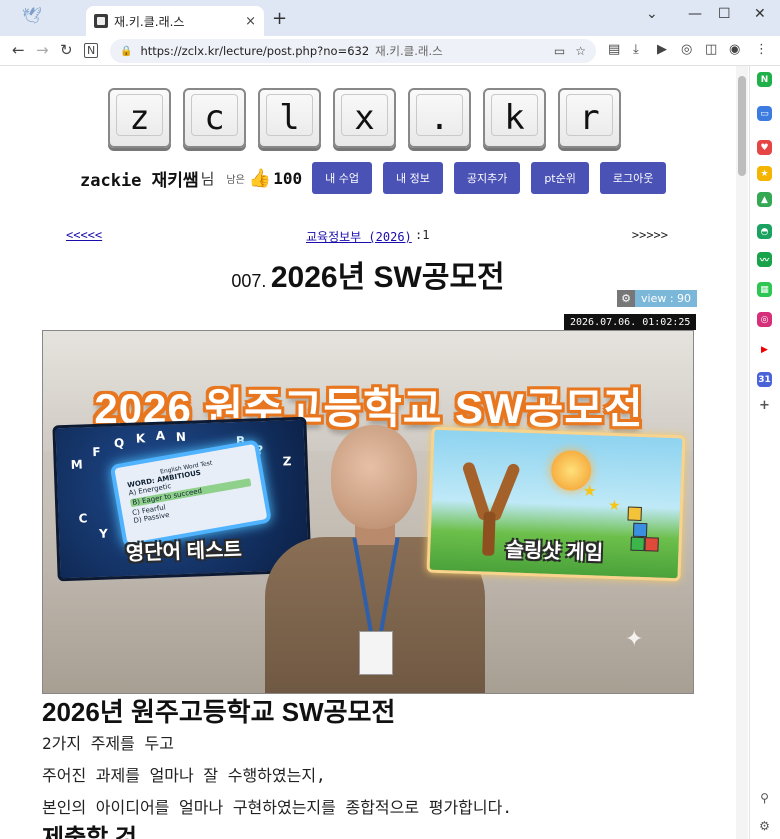 This screenshot has height=839, width=780. I want to click on naver-icon: N, so click(764, 79).